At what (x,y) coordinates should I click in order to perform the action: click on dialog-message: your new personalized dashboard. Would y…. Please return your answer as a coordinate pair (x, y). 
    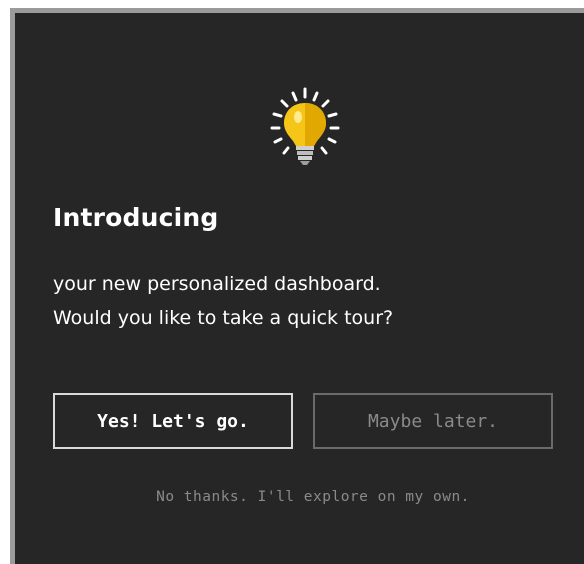
    Looking at the image, I should click on (313, 301).